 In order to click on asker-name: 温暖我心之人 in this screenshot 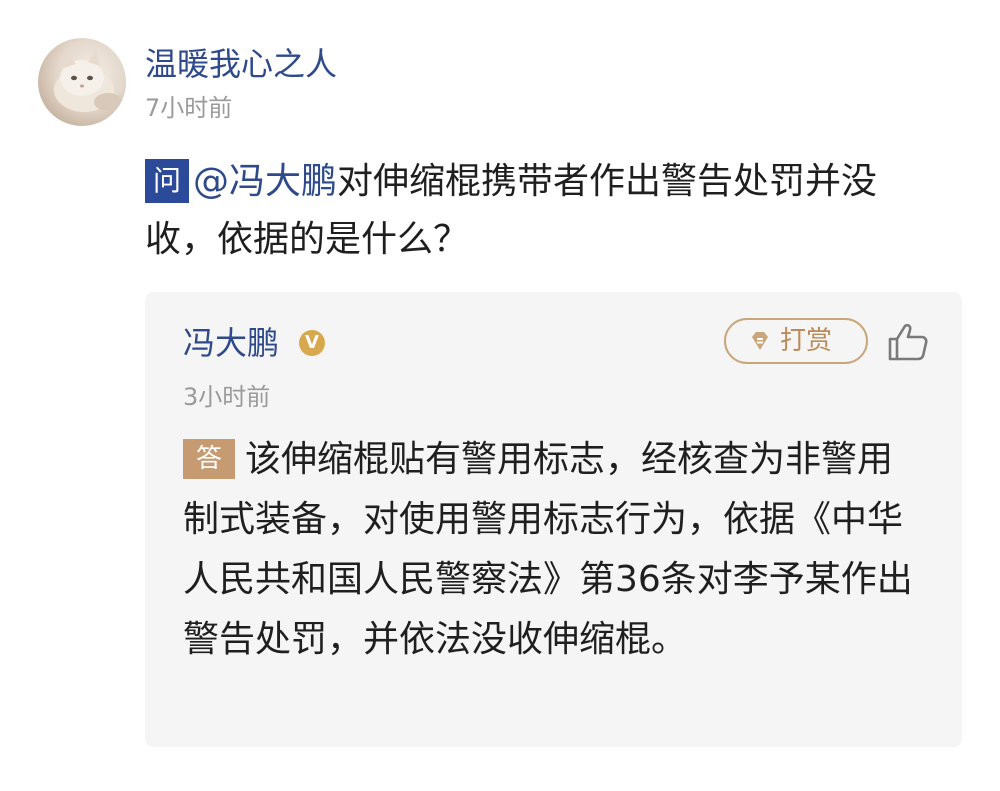, I will do `click(241, 64)`.